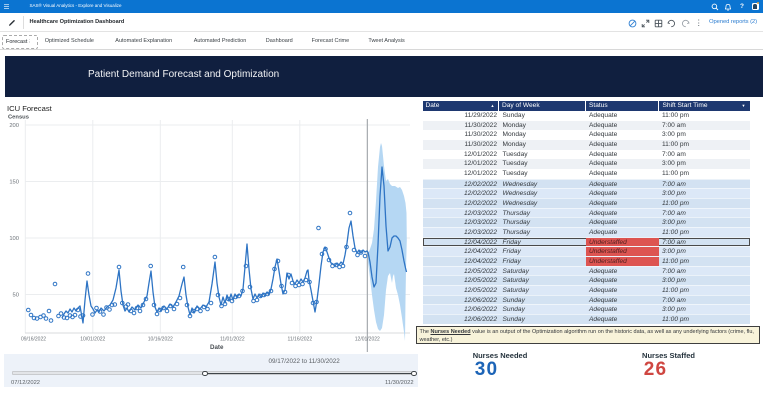 The image size is (763, 400). I want to click on svg-text: 50, so click(16, 296).